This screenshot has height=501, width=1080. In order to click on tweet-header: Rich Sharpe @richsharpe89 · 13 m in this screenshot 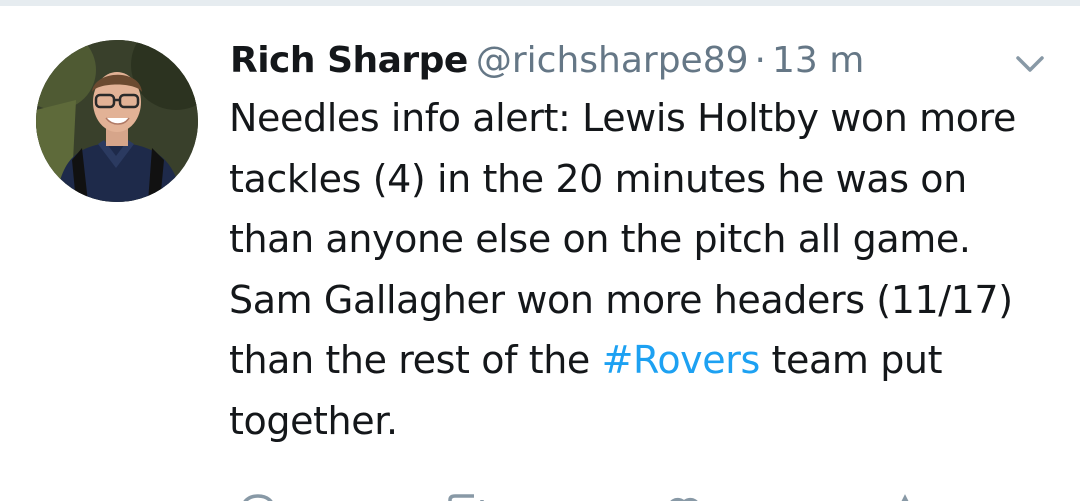, I will do `click(547, 61)`.